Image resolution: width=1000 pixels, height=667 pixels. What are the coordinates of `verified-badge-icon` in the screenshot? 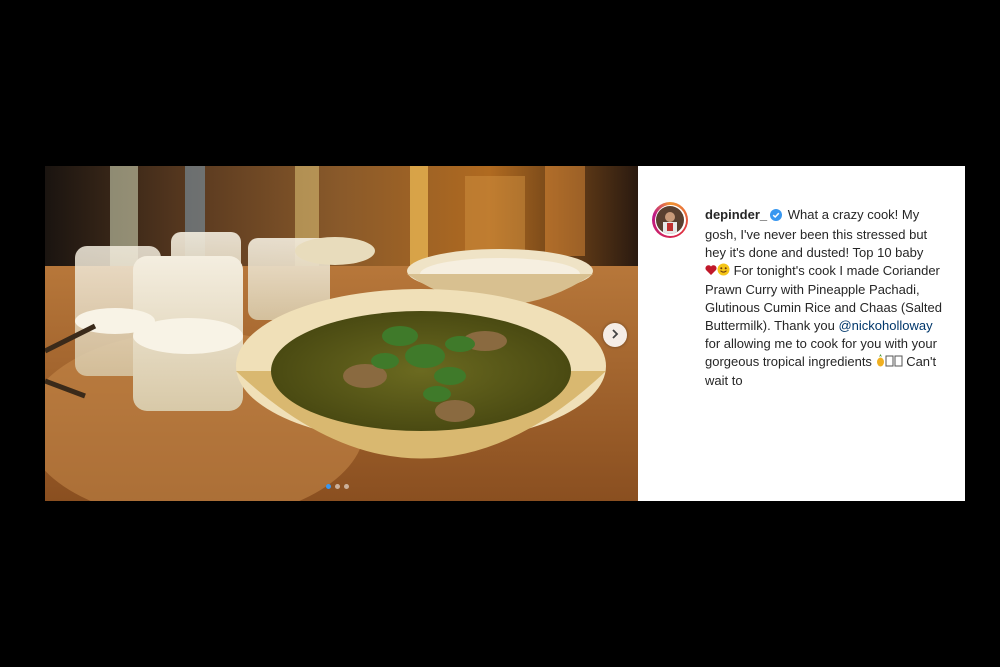 It's located at (776, 217).